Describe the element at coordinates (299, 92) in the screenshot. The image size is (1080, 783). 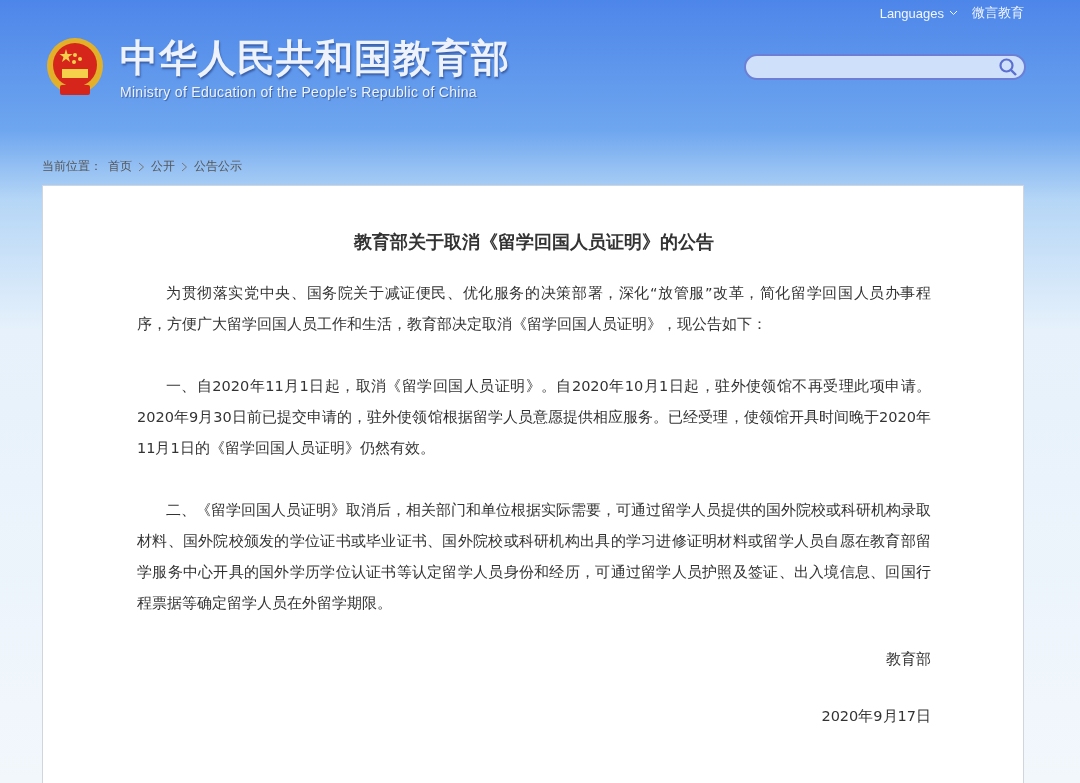
I see `site-subtitle: Ministry of Education of the People's Republic of China` at that location.